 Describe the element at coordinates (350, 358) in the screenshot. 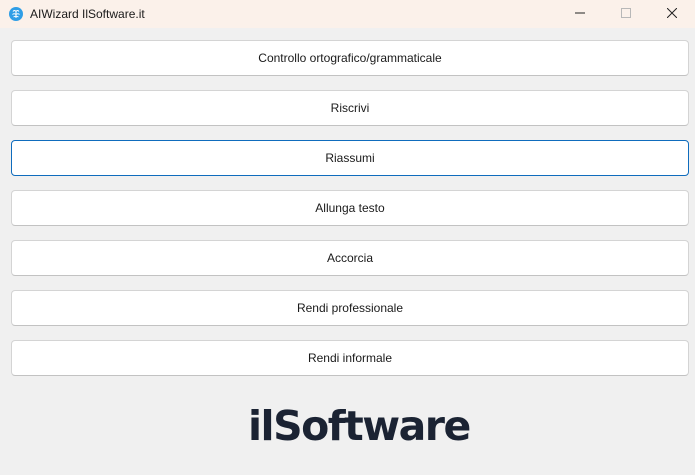

I see `make-informal-button: Rendi informale` at that location.